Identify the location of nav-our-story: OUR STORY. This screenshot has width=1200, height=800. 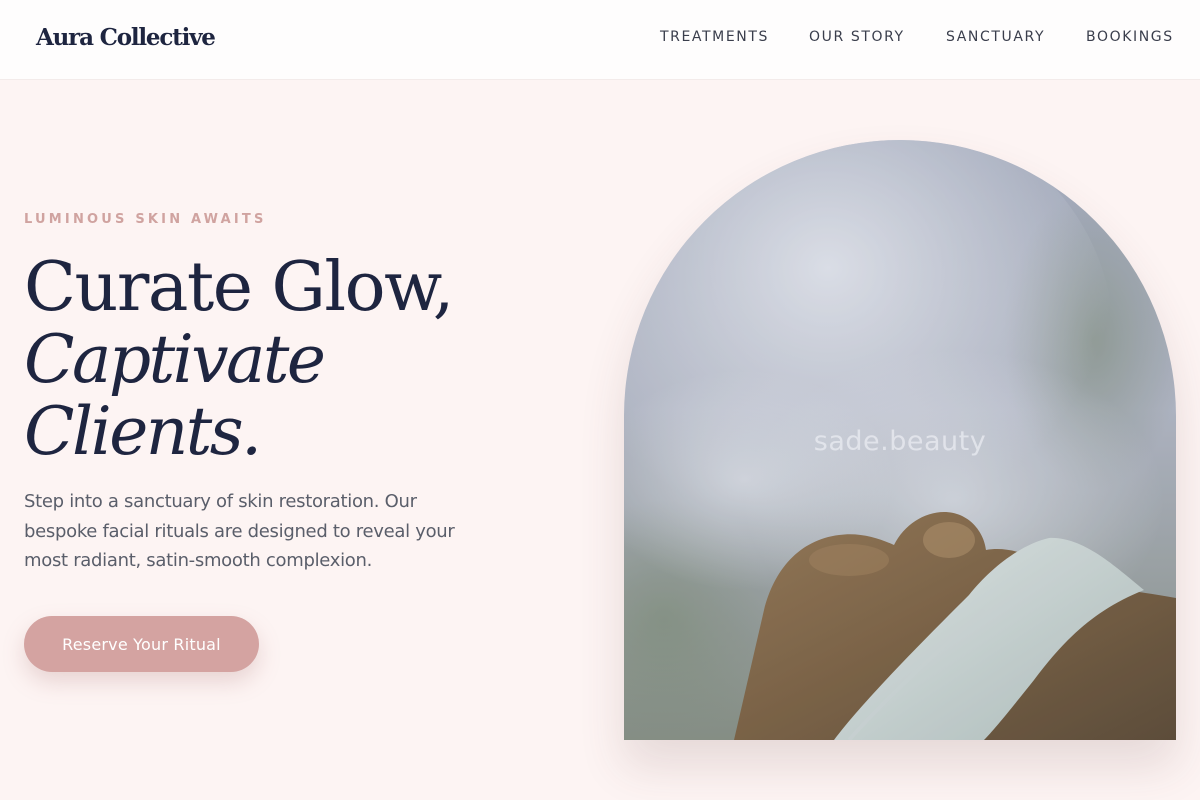
(857, 37).